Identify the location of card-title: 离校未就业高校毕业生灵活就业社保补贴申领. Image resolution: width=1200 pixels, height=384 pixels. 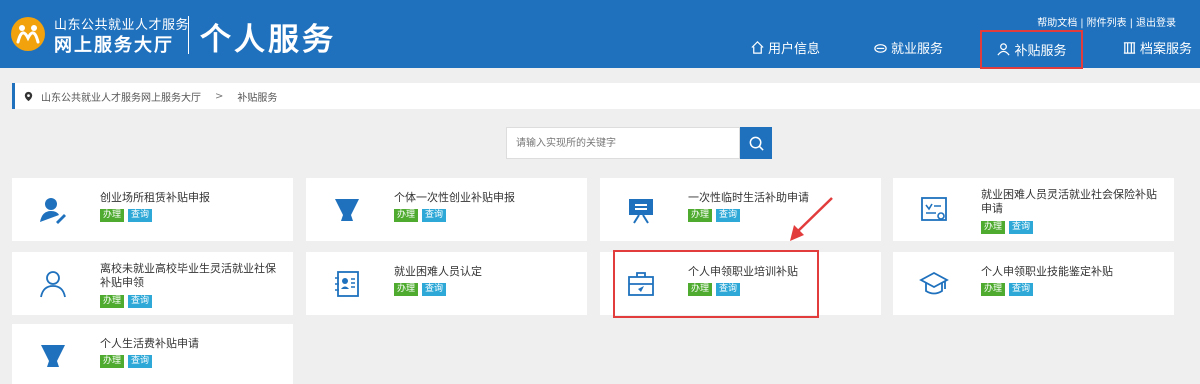
(188, 275).